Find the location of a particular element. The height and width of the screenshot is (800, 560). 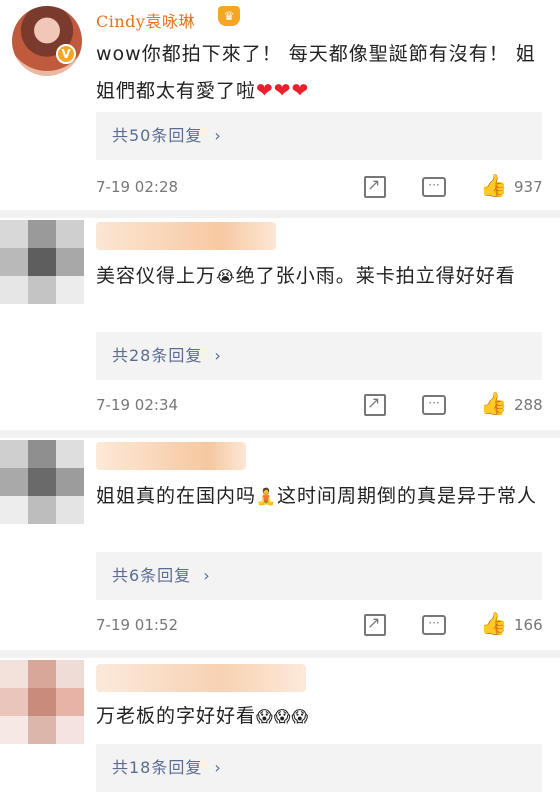

comment-text: 万老板的字好好看😱😱😱 is located at coordinates (320, 716).